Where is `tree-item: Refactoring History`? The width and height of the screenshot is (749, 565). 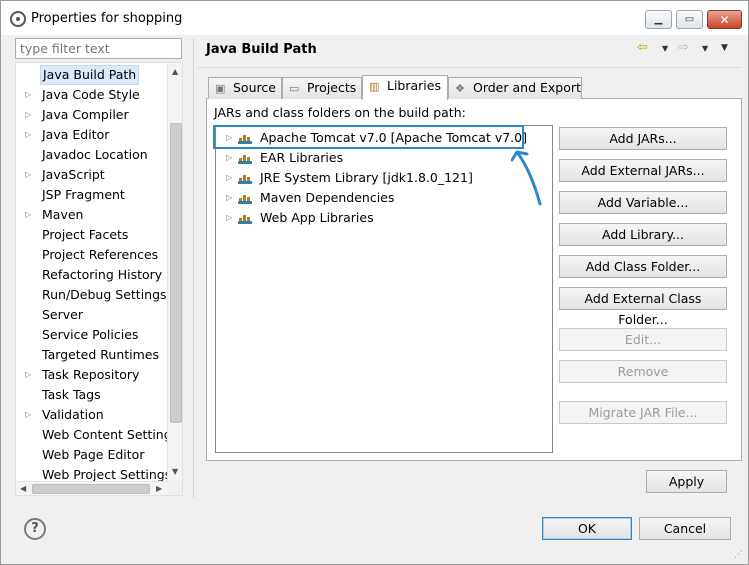
tree-item: Refactoring History is located at coordinates (91, 275).